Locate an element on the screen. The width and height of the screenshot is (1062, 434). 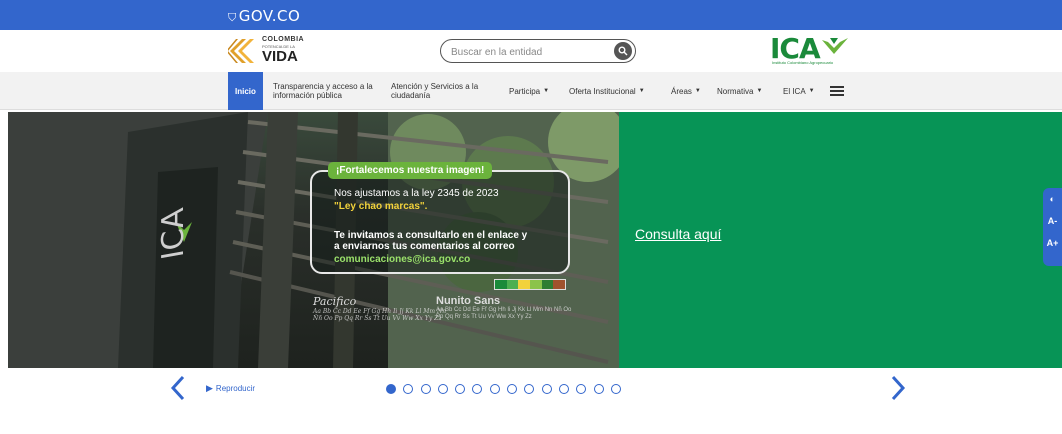
colombia-potencia-logo: COLOMBIA POTENCIA DE LA VIDA is located at coordinates (273, 51).